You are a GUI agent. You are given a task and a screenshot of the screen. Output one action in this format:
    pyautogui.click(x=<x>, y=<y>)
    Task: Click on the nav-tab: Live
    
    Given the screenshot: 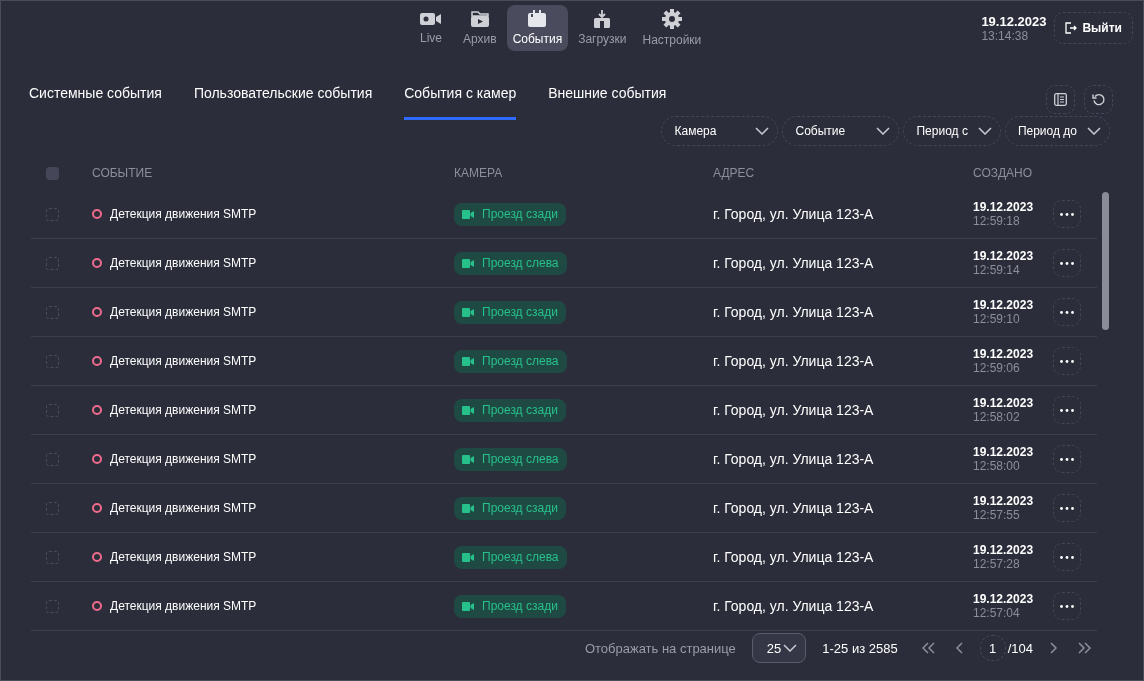 What is the action you would take?
    pyautogui.click(x=431, y=28)
    